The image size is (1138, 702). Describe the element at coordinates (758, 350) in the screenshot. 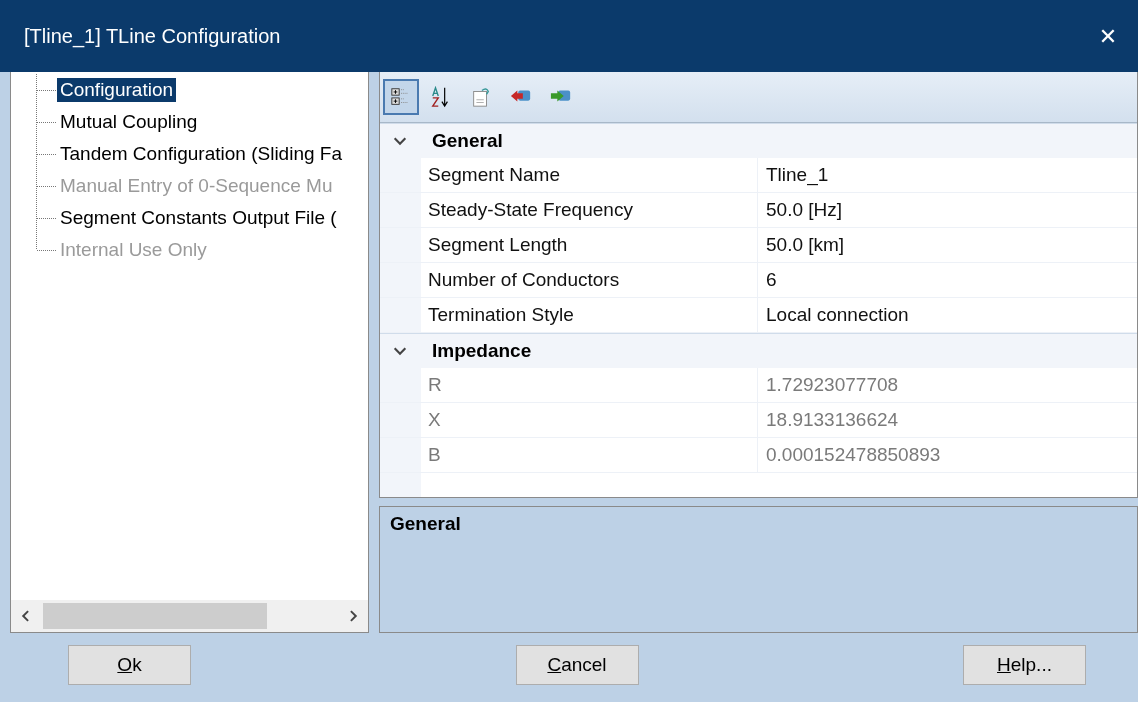

I see `category-row: Impedance` at that location.